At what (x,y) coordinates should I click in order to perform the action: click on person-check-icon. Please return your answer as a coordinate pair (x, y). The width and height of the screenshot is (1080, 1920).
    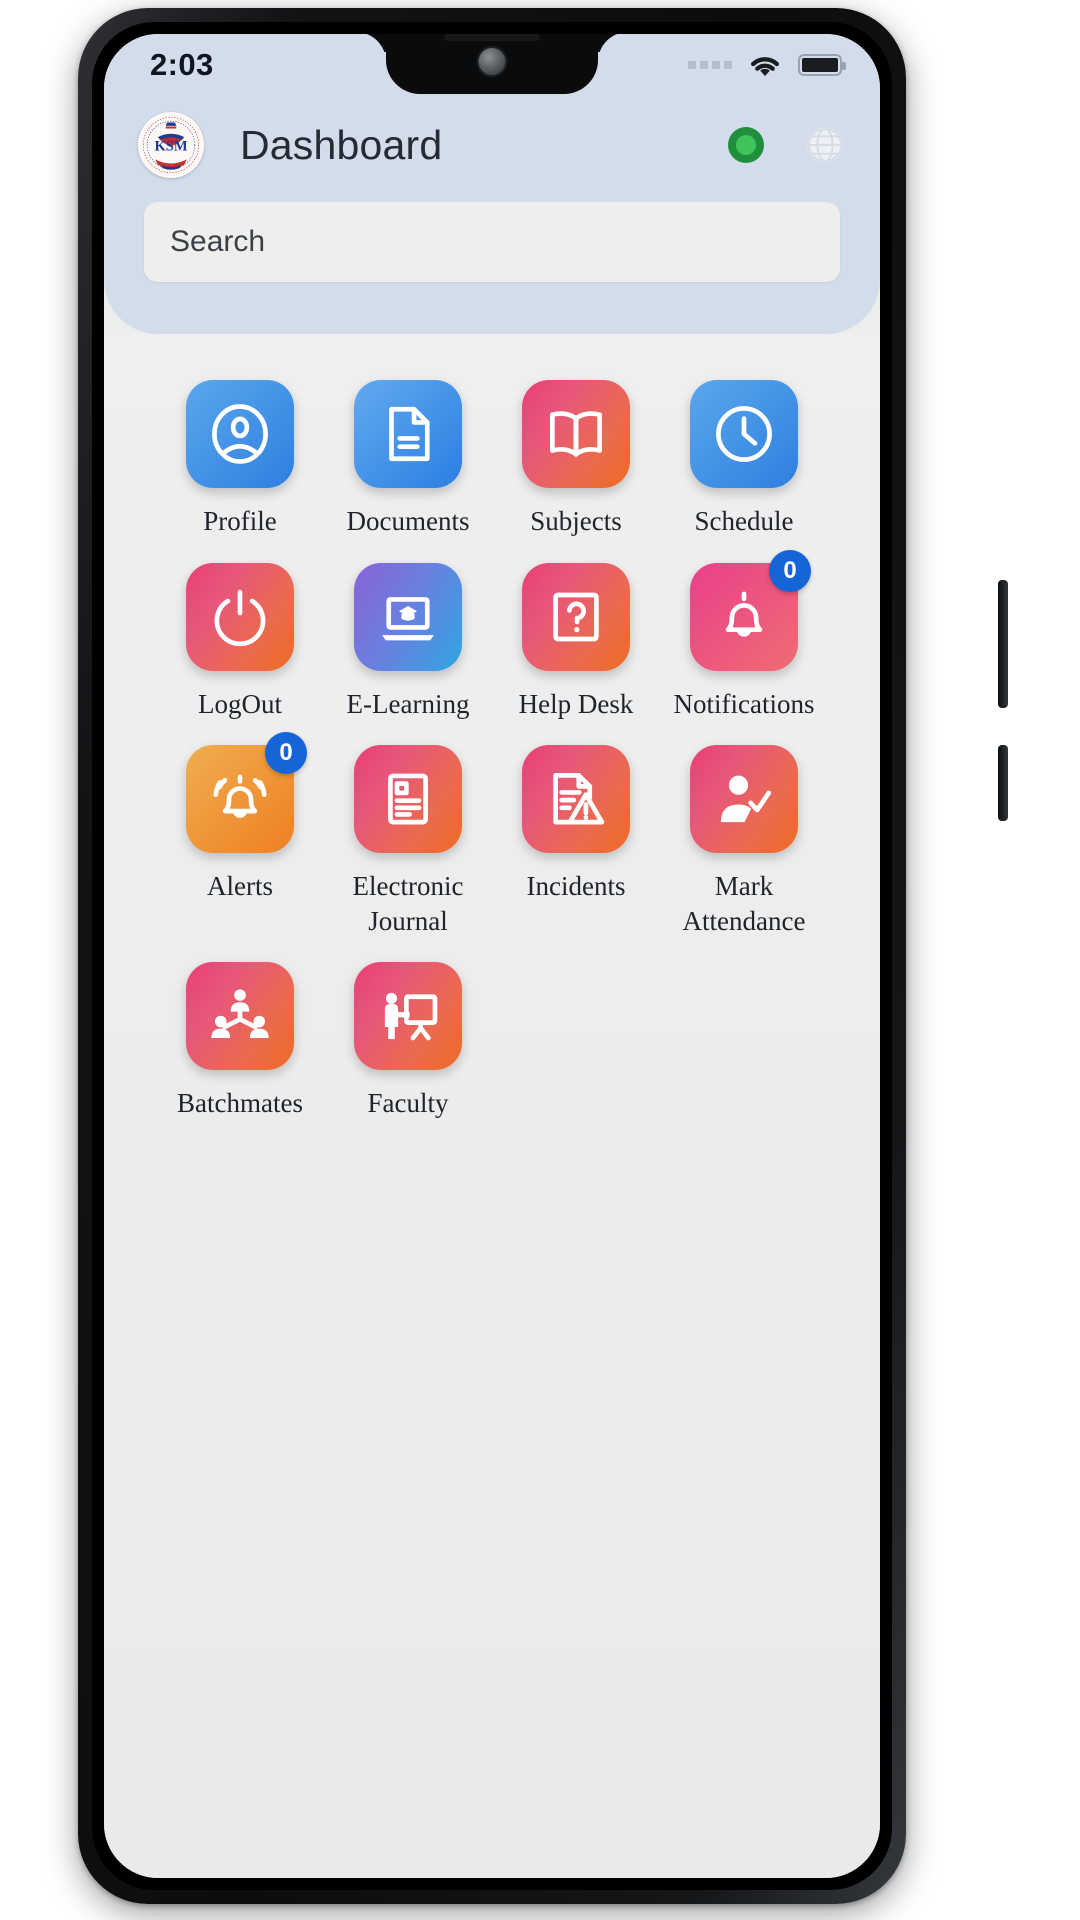
    Looking at the image, I should click on (744, 799).